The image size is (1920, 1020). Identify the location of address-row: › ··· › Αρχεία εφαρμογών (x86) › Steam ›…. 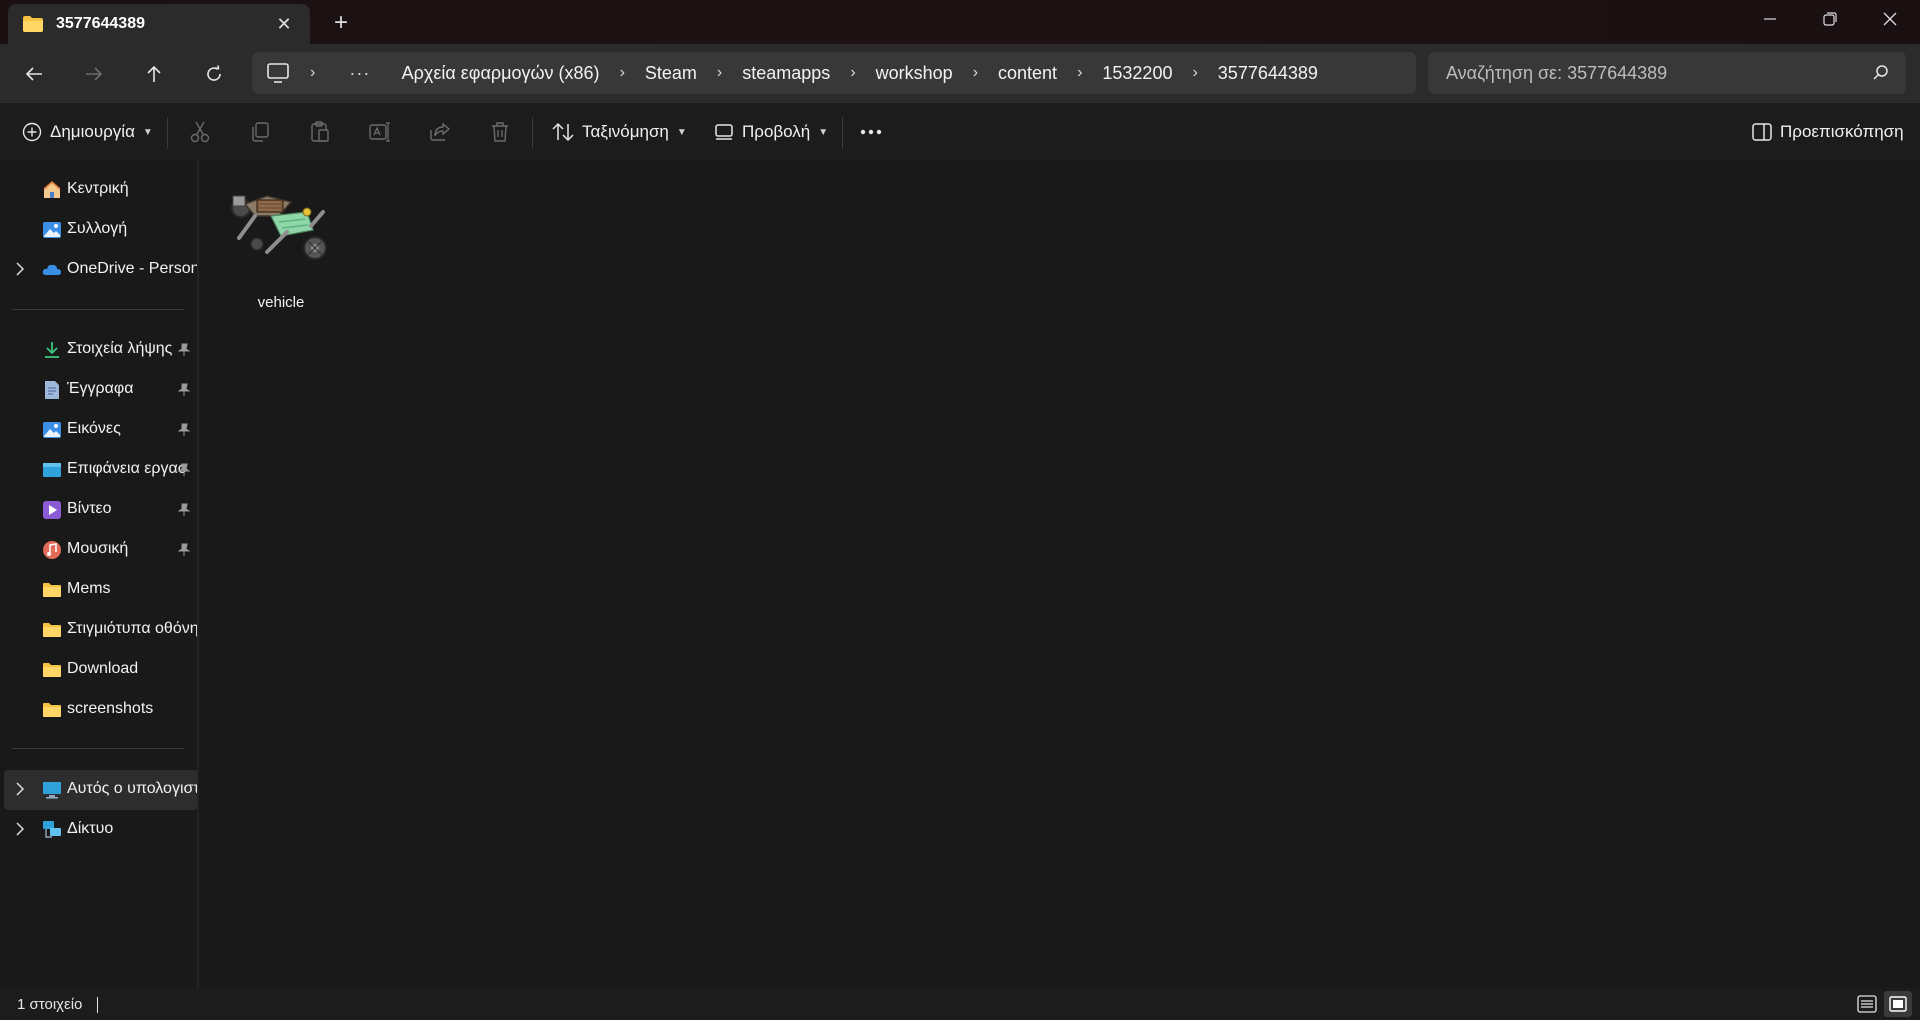
(960, 73).